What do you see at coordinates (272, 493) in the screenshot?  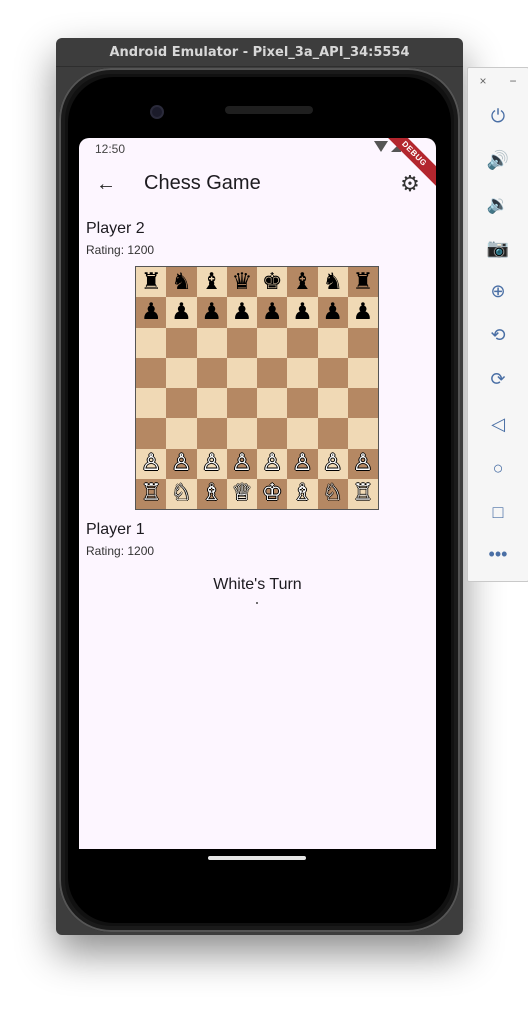 I see `board-square: ♔` at bounding box center [272, 493].